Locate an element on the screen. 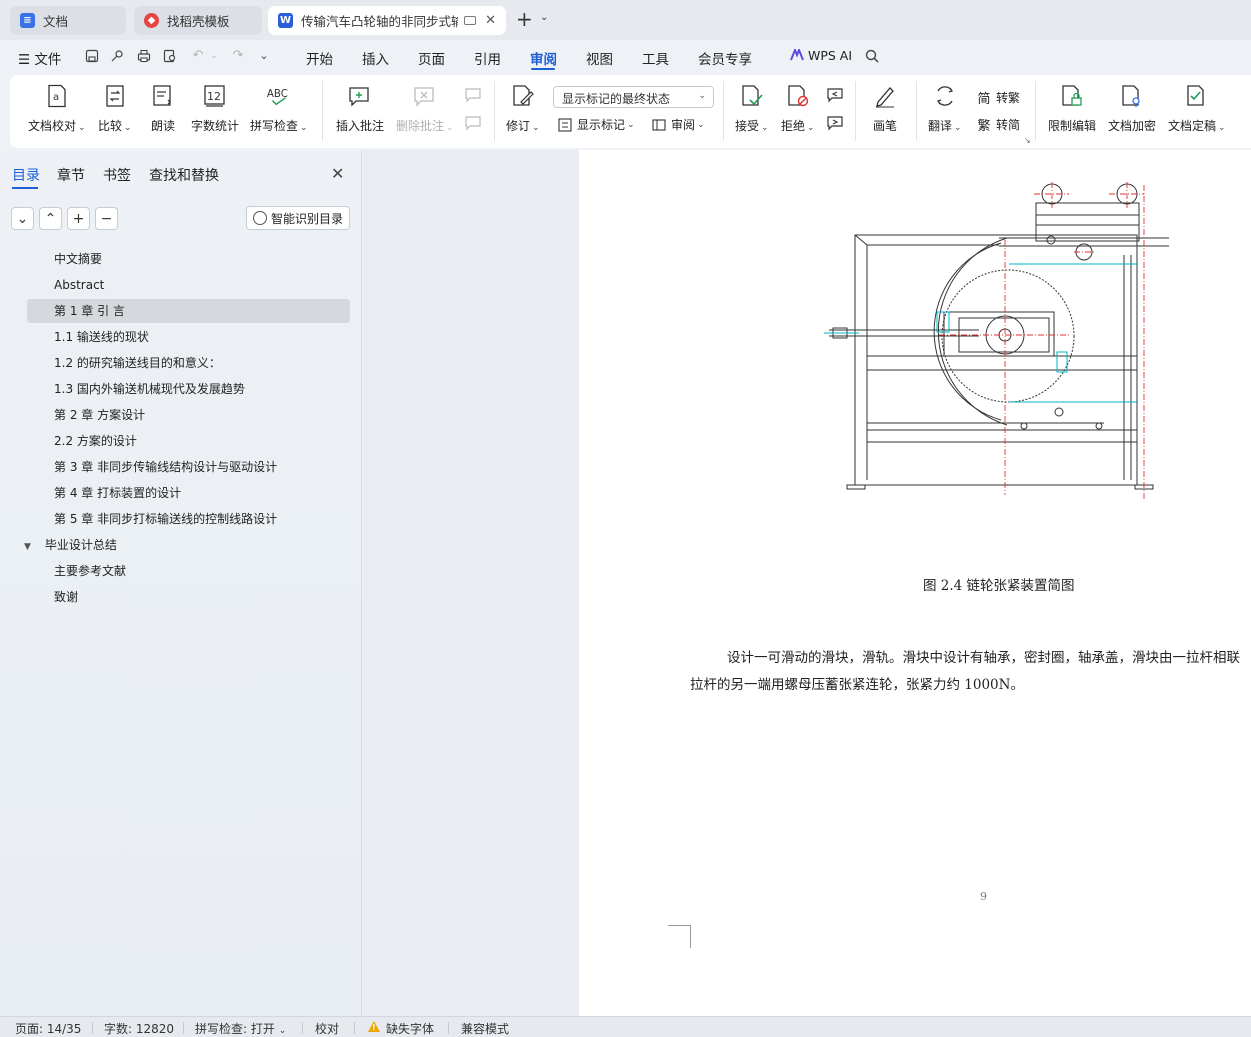  undo-dropdown-icon: ⌄ is located at coordinates (214, 56).